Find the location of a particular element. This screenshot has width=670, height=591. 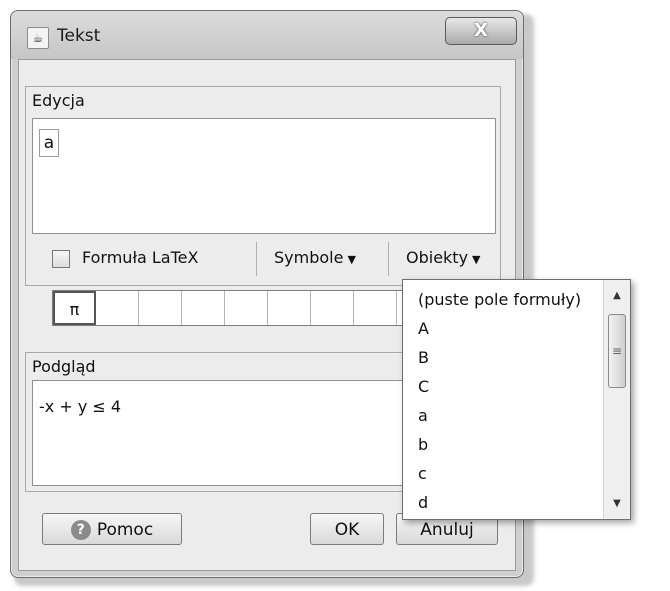

scroll-down-icon: ▼ is located at coordinates (617, 503).